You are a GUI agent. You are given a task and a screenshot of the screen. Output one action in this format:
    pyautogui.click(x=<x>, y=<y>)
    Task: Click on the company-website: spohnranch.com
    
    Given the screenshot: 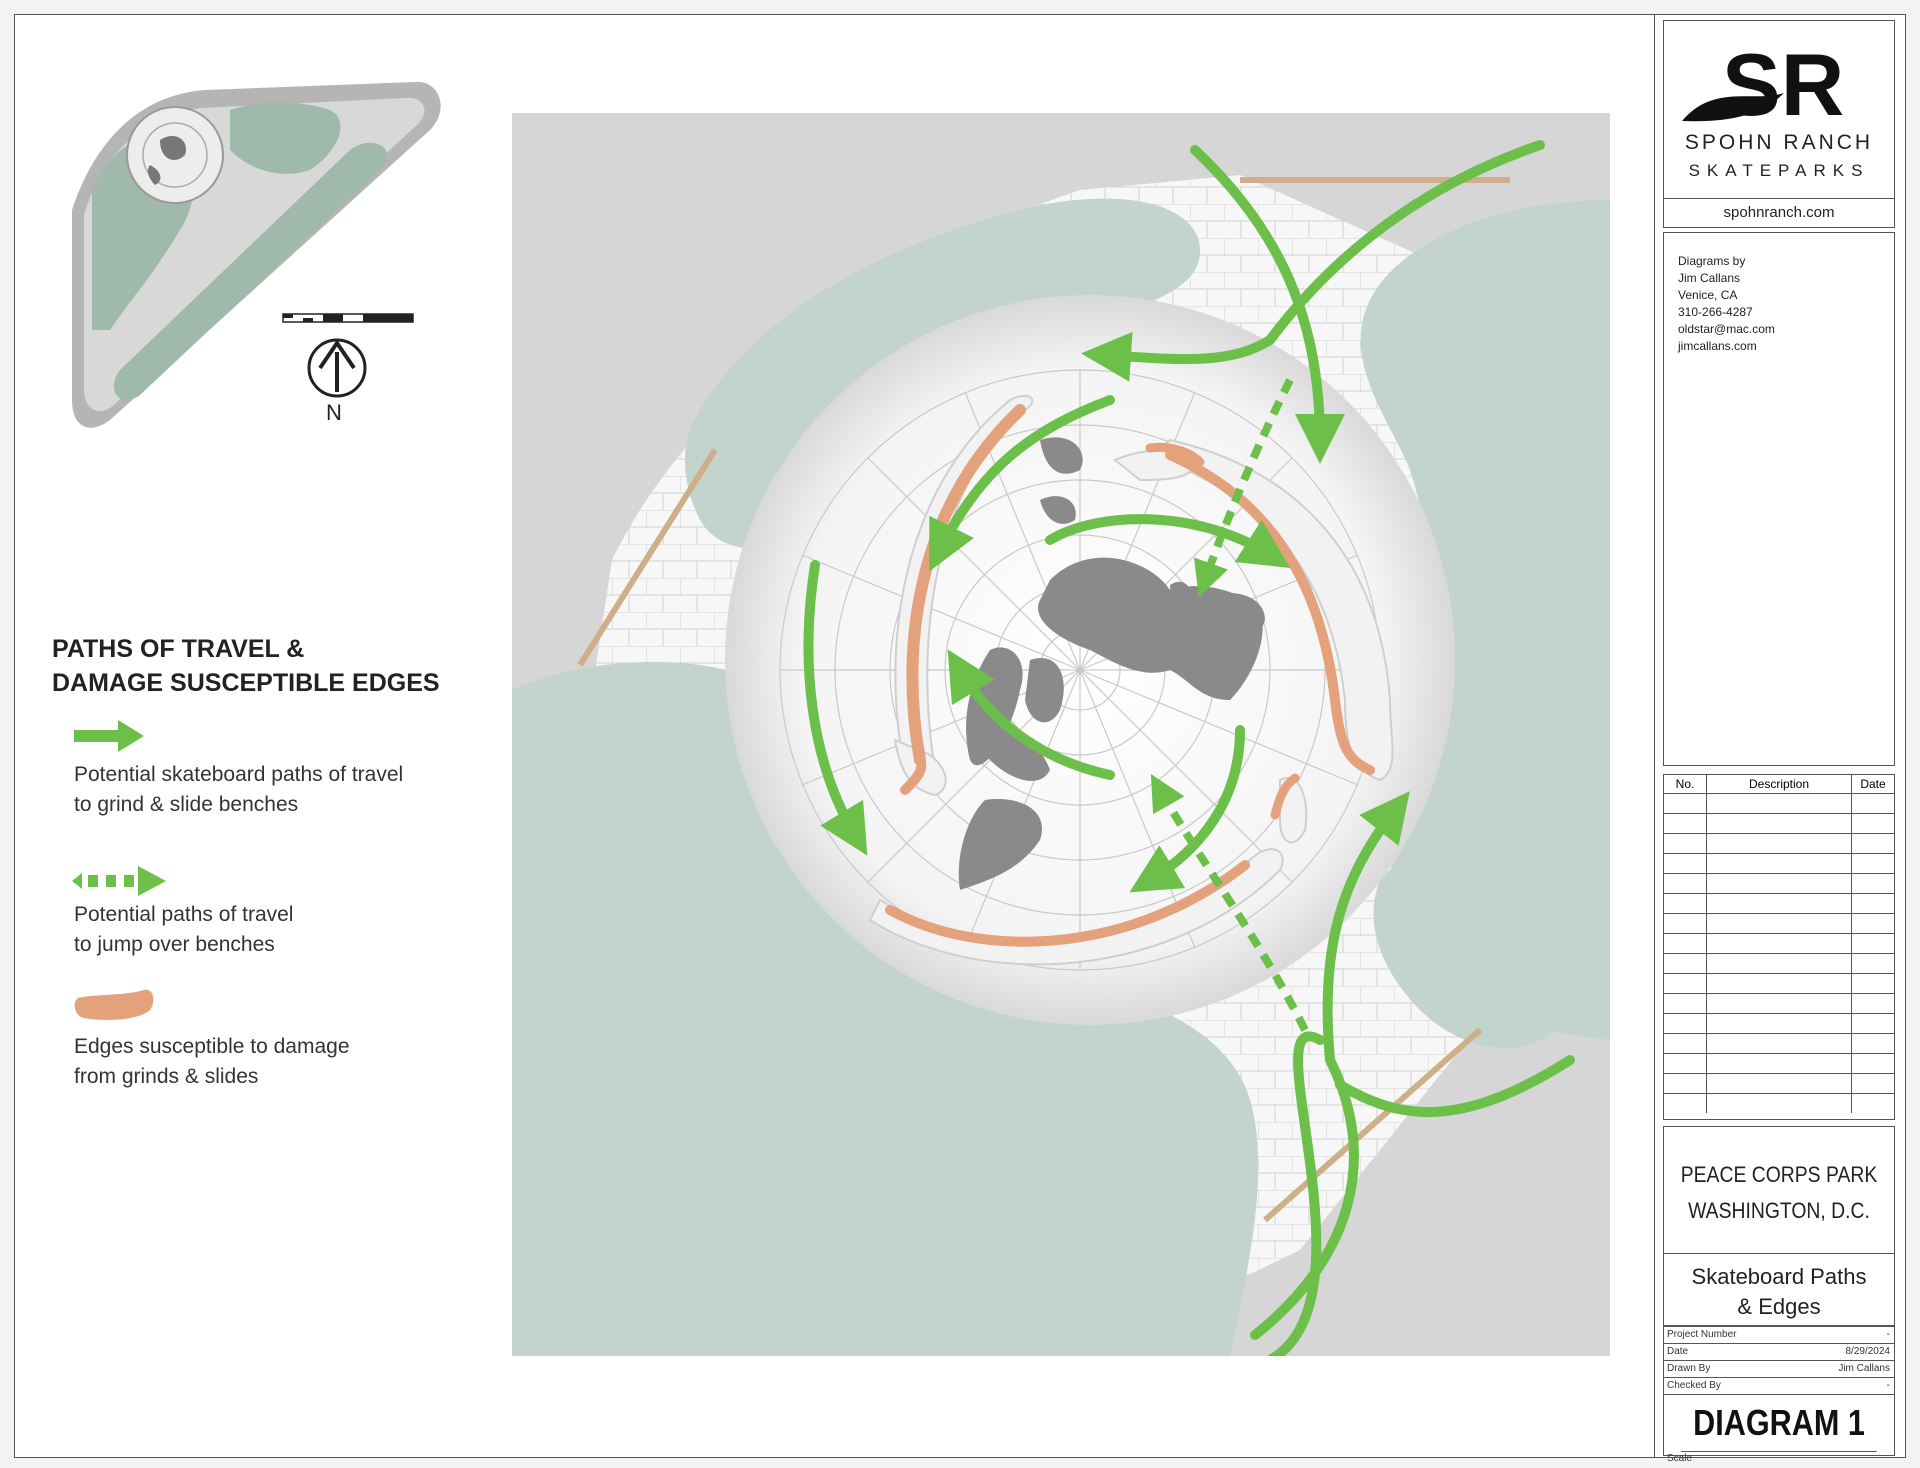 What is the action you would take?
    pyautogui.click(x=1779, y=212)
    